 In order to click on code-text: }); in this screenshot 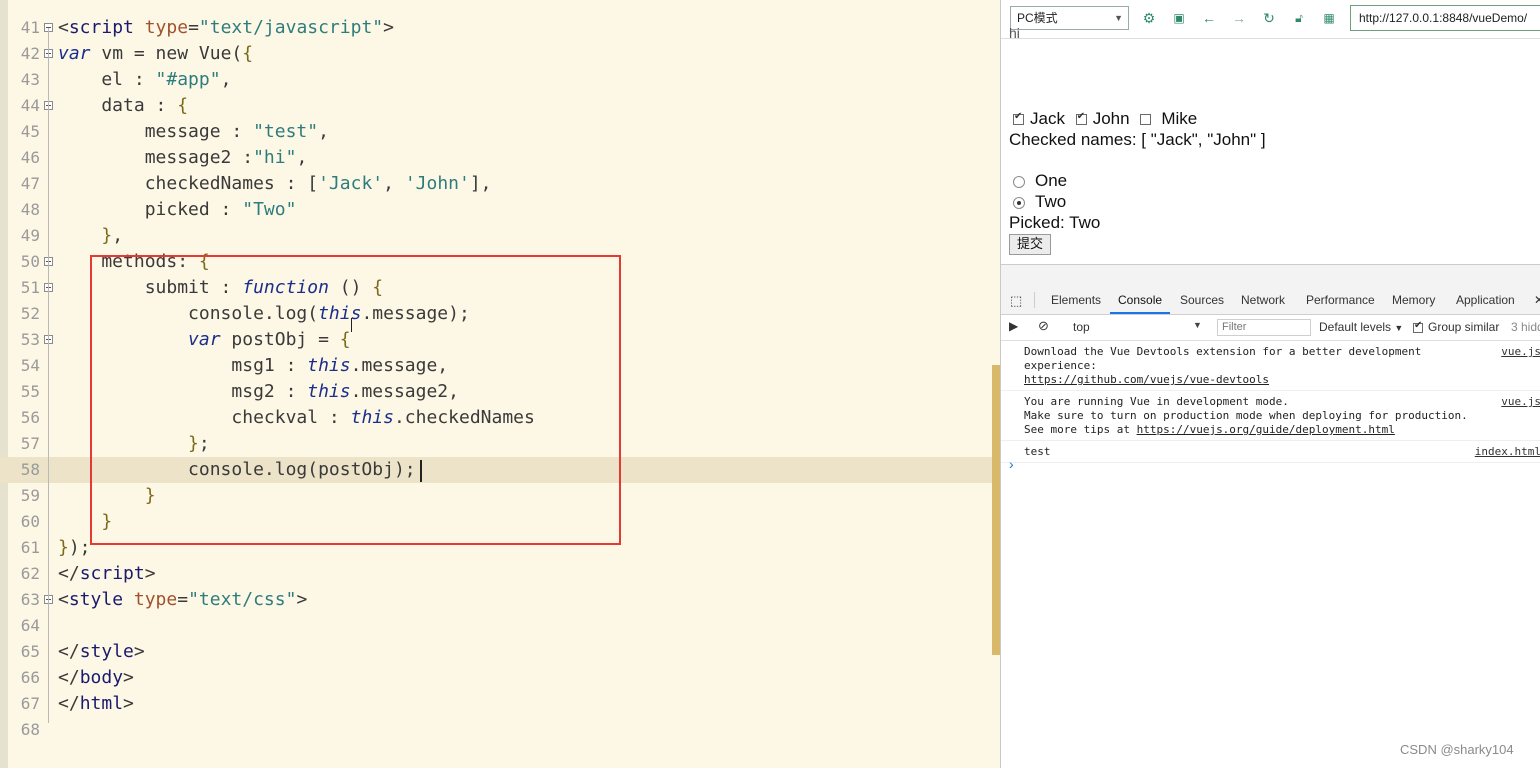, I will do `click(74, 548)`.